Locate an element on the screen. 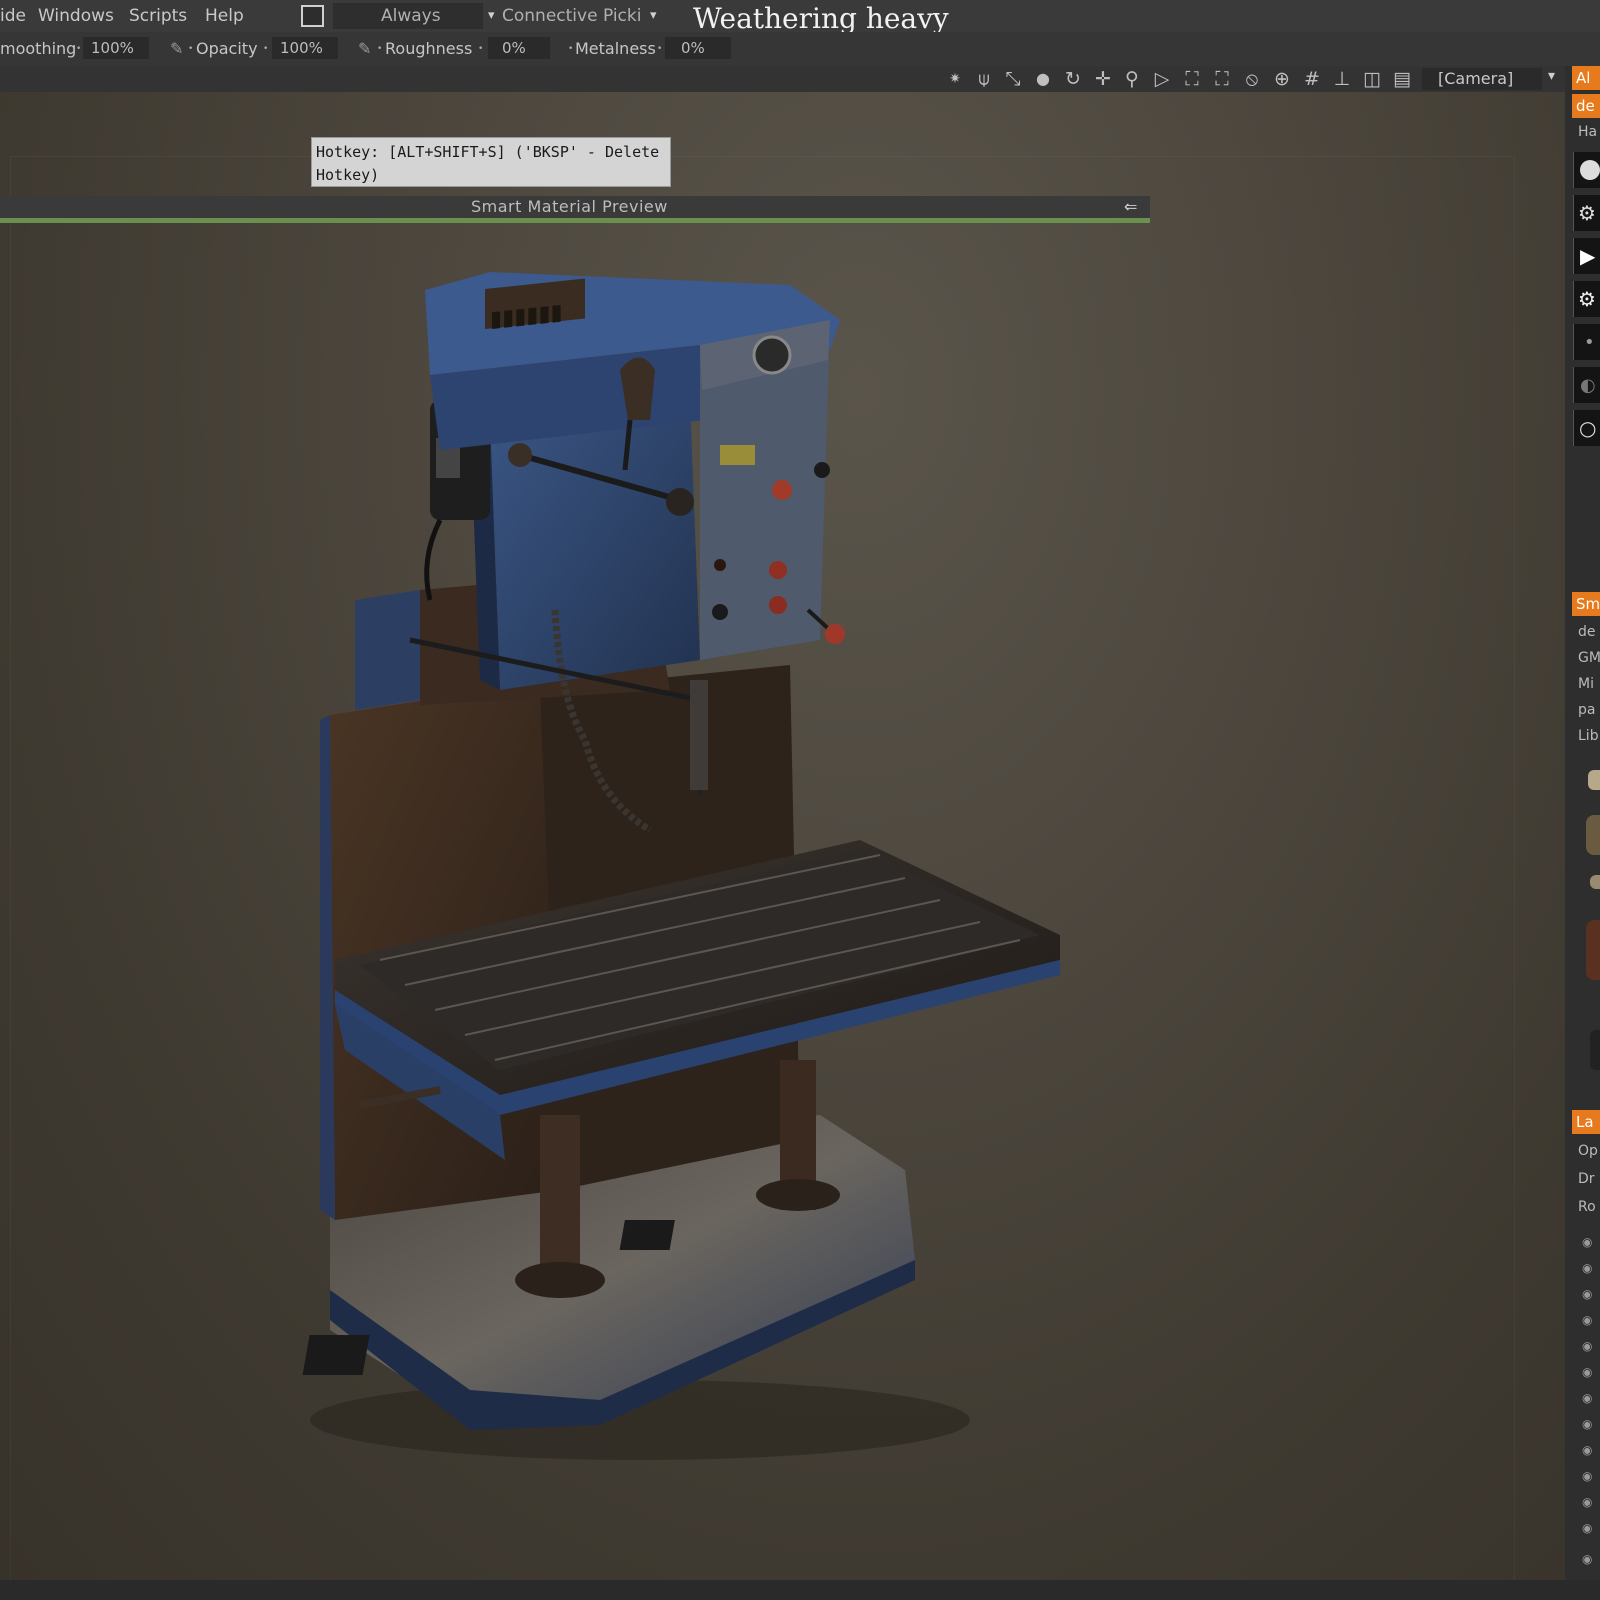  network-preset-button: ⚙ is located at coordinates (1586, 213).